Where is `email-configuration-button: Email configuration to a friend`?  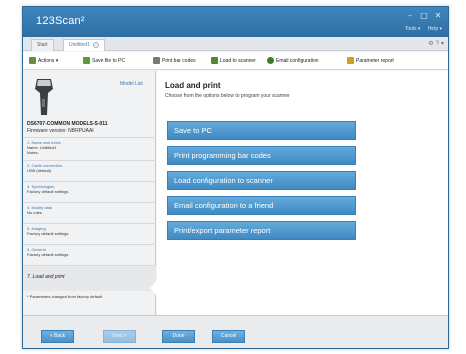 email-configuration-button: Email configuration to a friend is located at coordinates (261, 205).